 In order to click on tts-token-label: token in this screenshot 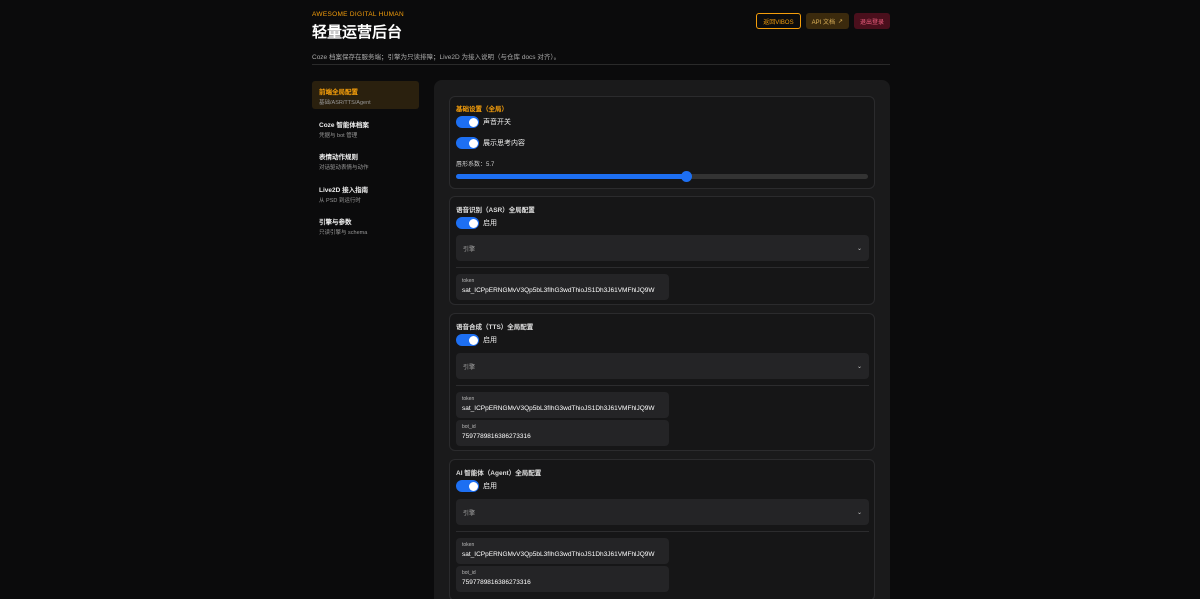, I will do `click(468, 399)`.